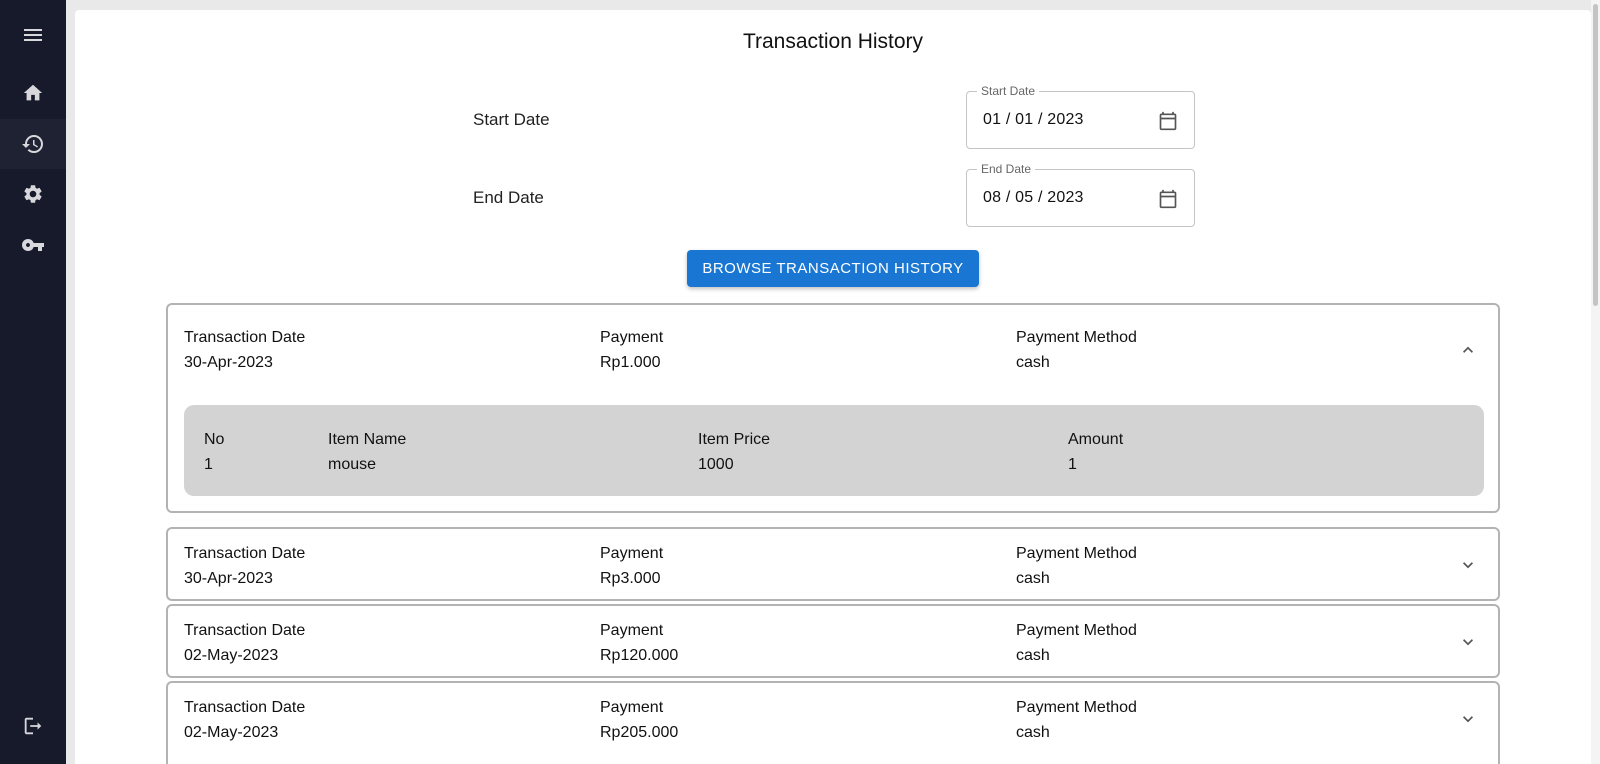 The width and height of the screenshot is (1600, 764). I want to click on nav-settings, so click(33, 194).